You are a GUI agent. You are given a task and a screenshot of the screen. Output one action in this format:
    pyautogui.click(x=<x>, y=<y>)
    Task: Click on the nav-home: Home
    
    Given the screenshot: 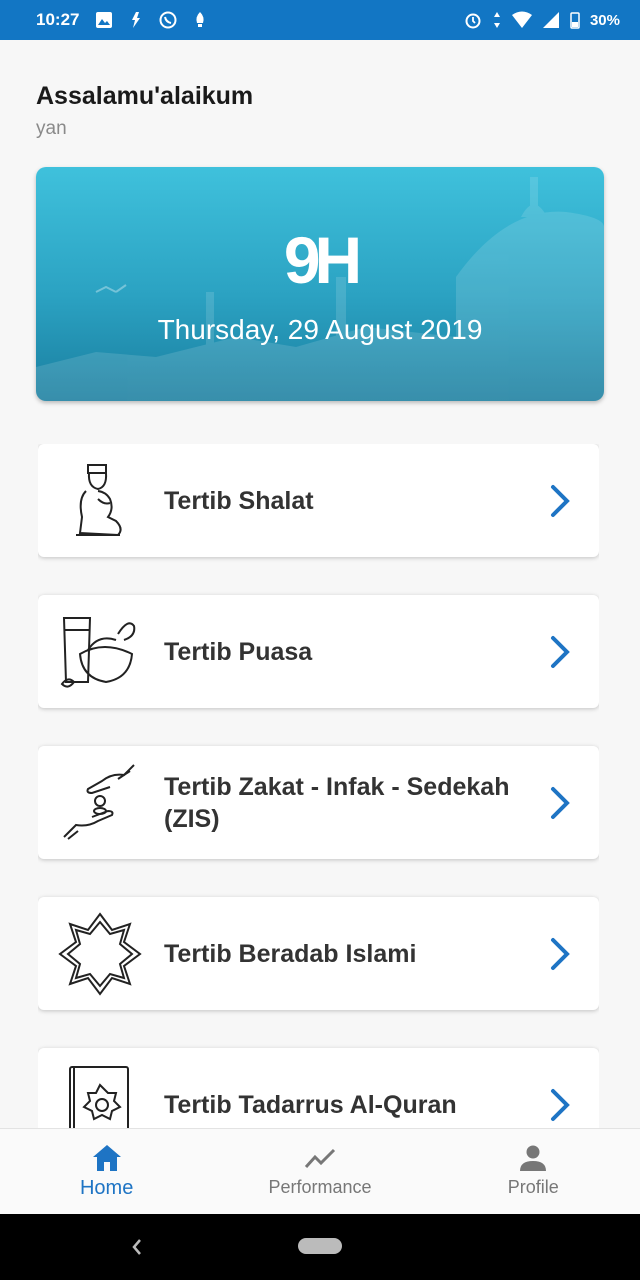 What is the action you would take?
    pyautogui.click(x=106, y=1171)
    